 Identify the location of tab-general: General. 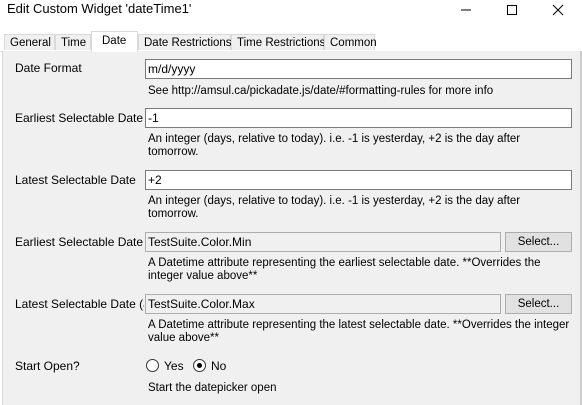
(29, 42).